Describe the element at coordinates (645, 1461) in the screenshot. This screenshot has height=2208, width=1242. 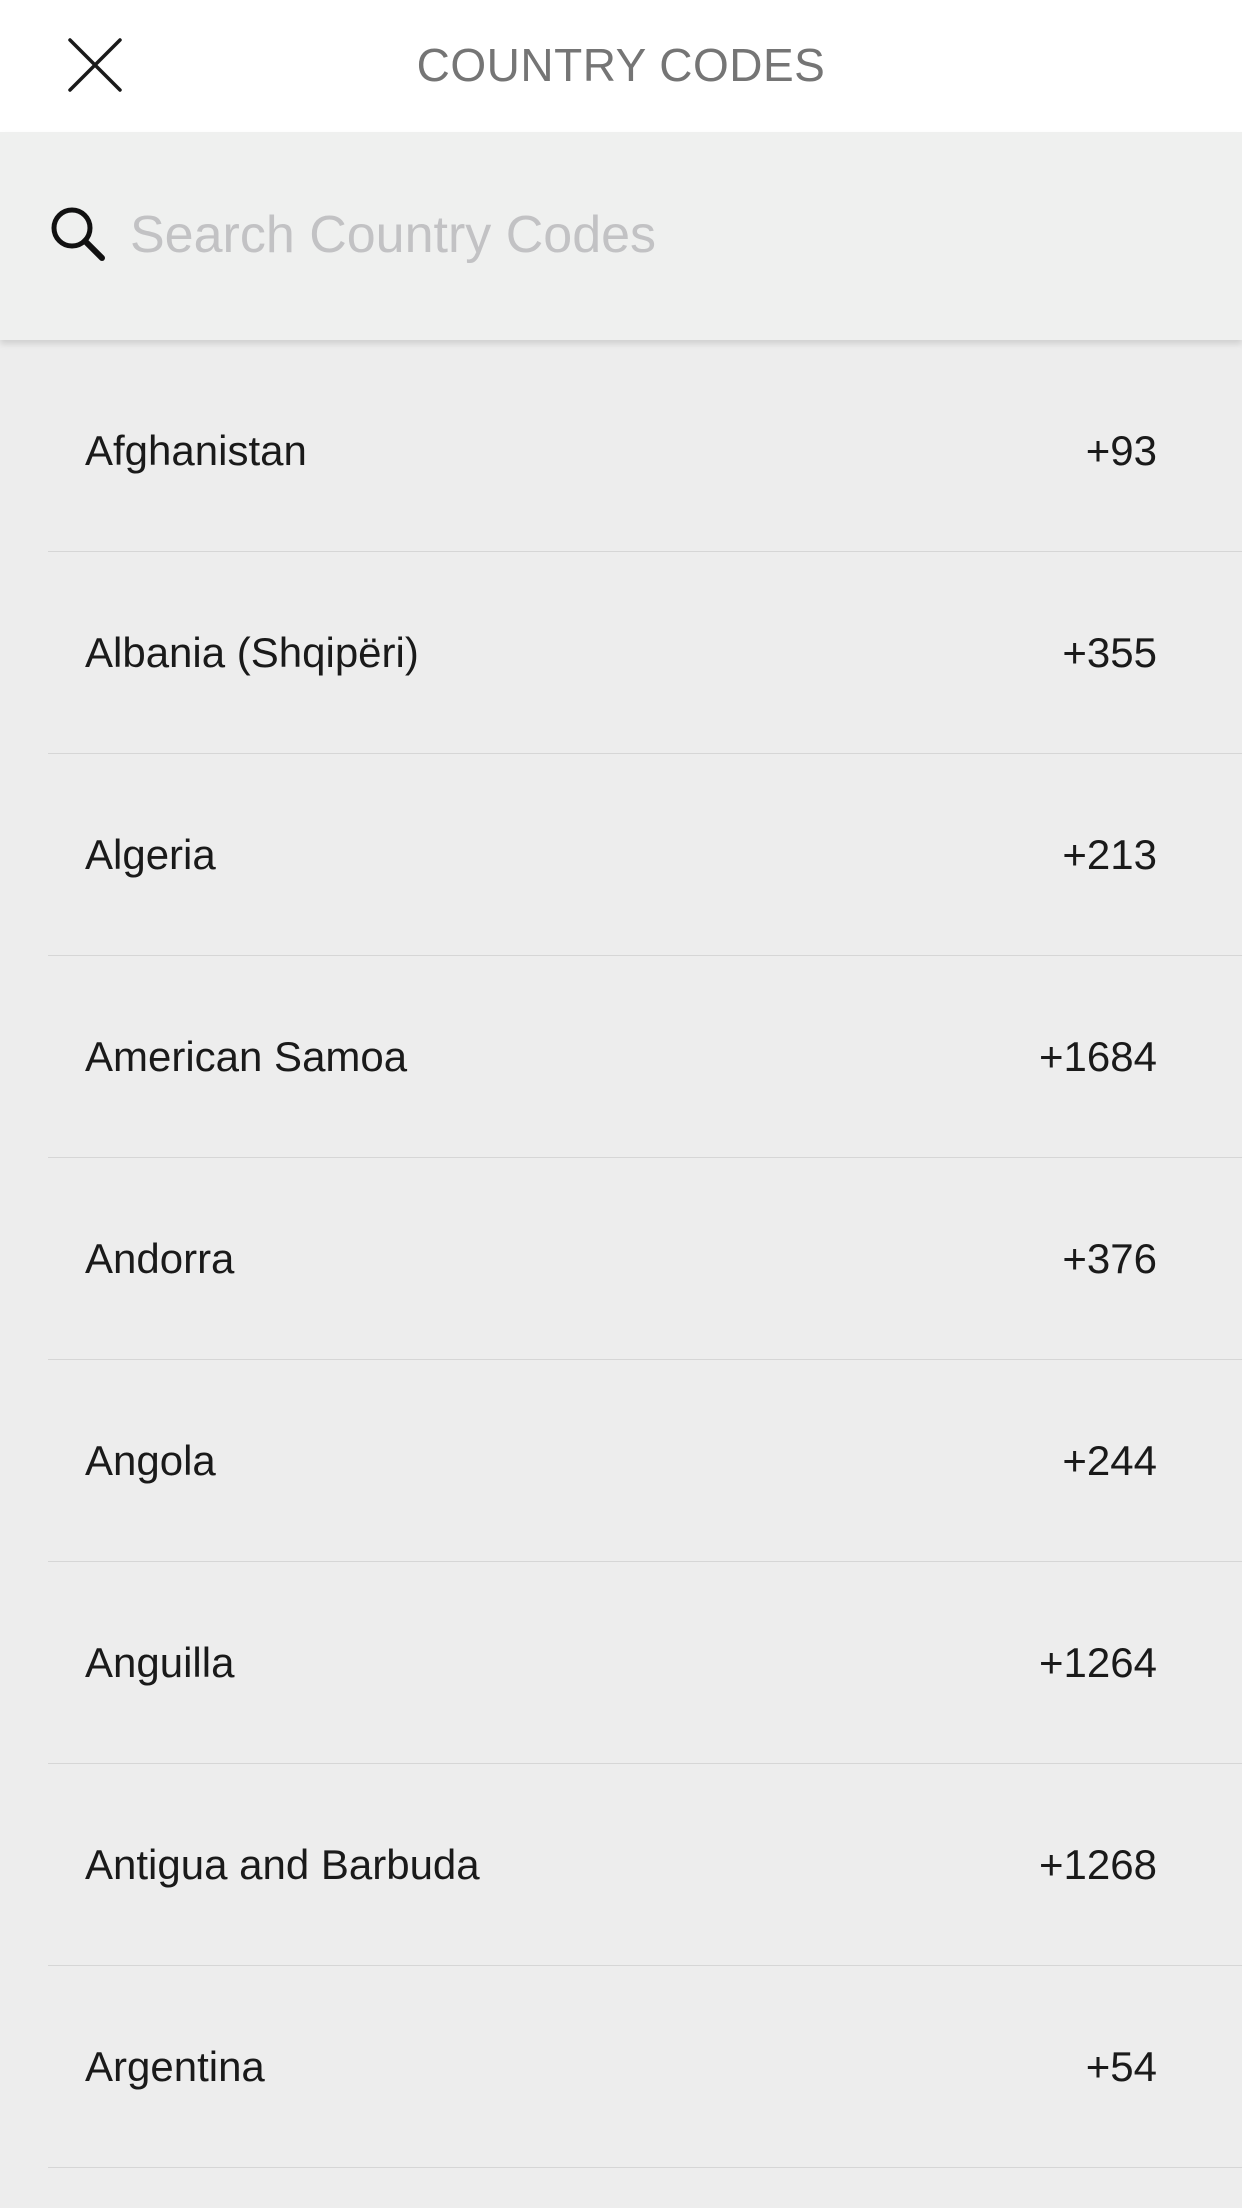
I see `country-row: Angola +244` at that location.